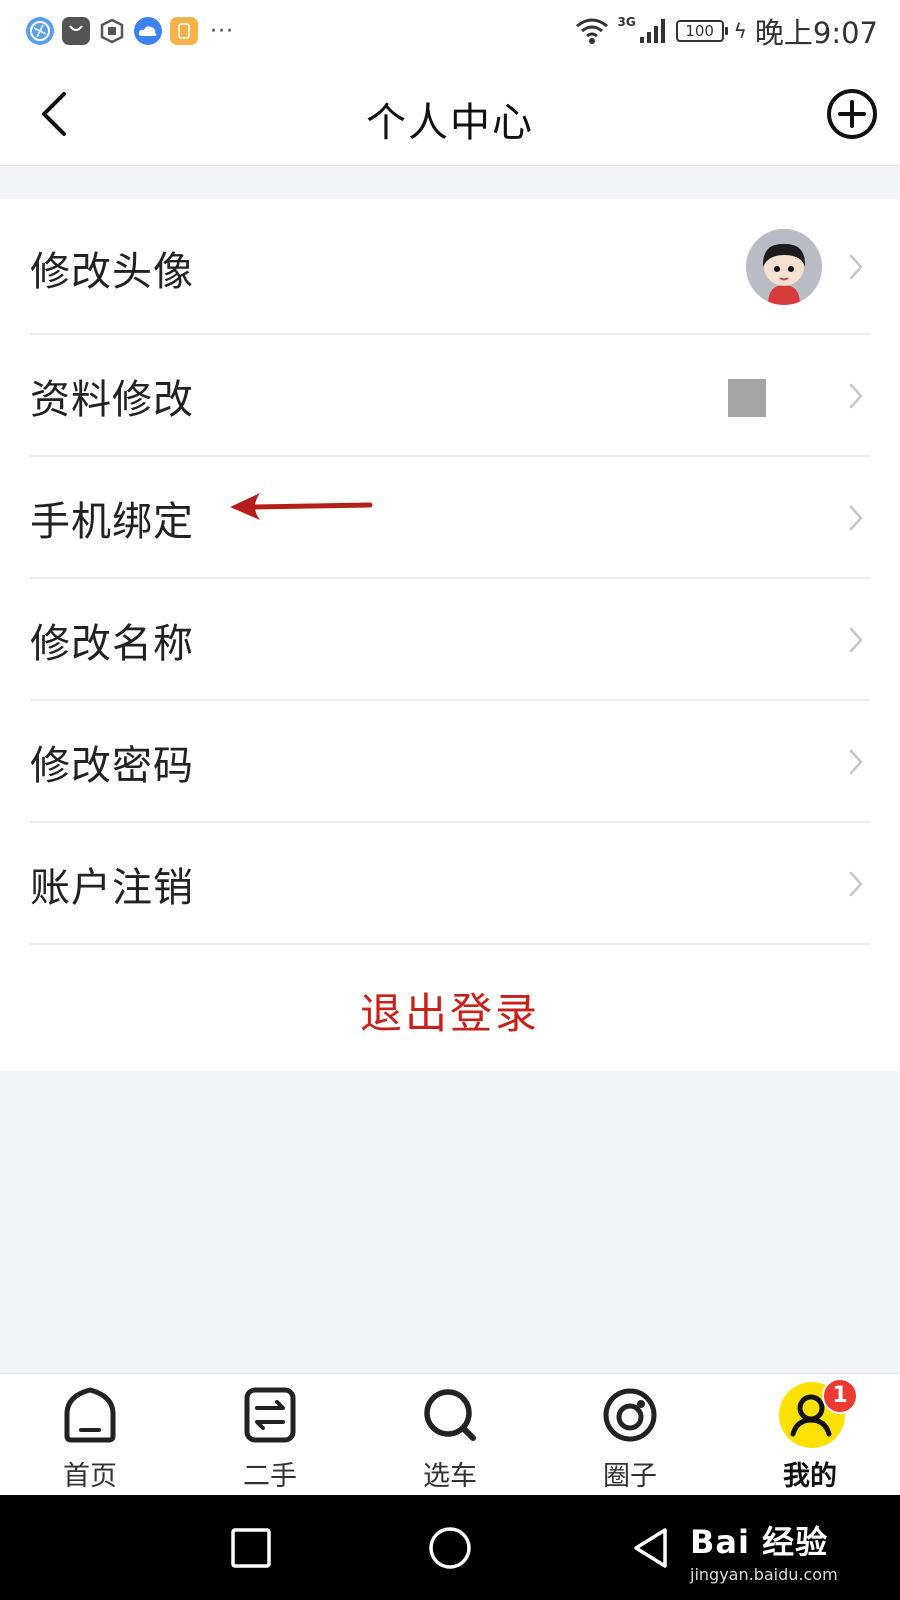 The height and width of the screenshot is (1600, 900). I want to click on status-bar: ··· 3G 100 ϟ 晚上9:07, so click(450, 31).